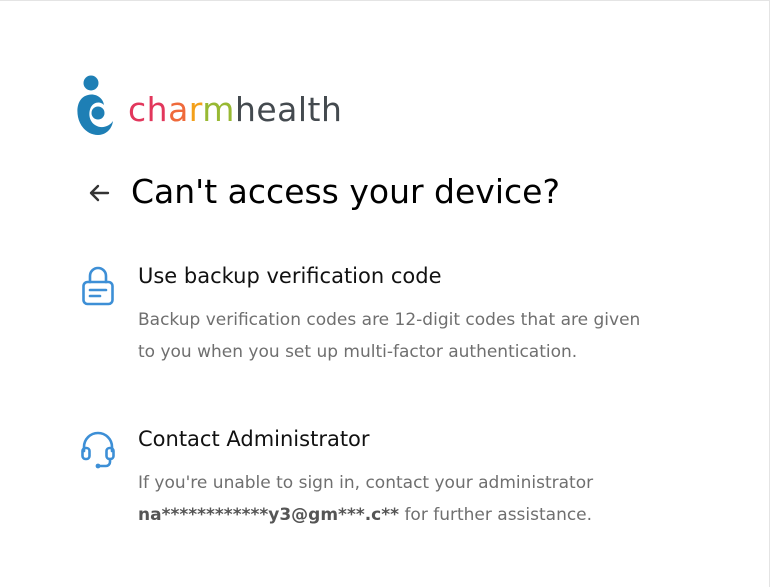 The width and height of the screenshot is (770, 587). What do you see at coordinates (254, 439) in the screenshot?
I see `contact-administrator-title: Contact Administrator` at bounding box center [254, 439].